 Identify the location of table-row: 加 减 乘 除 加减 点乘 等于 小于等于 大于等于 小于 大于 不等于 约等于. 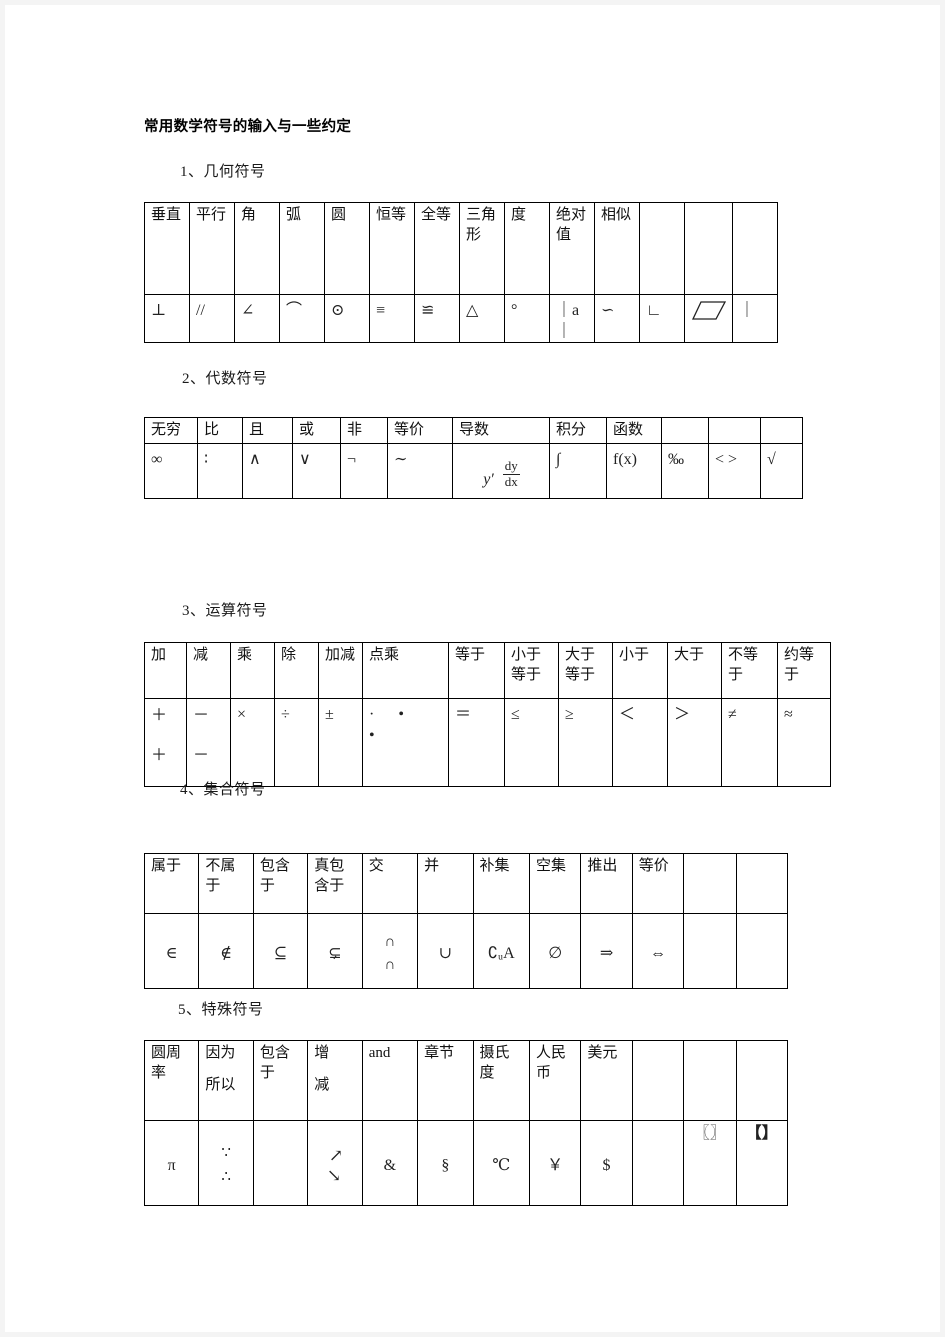
(487, 670).